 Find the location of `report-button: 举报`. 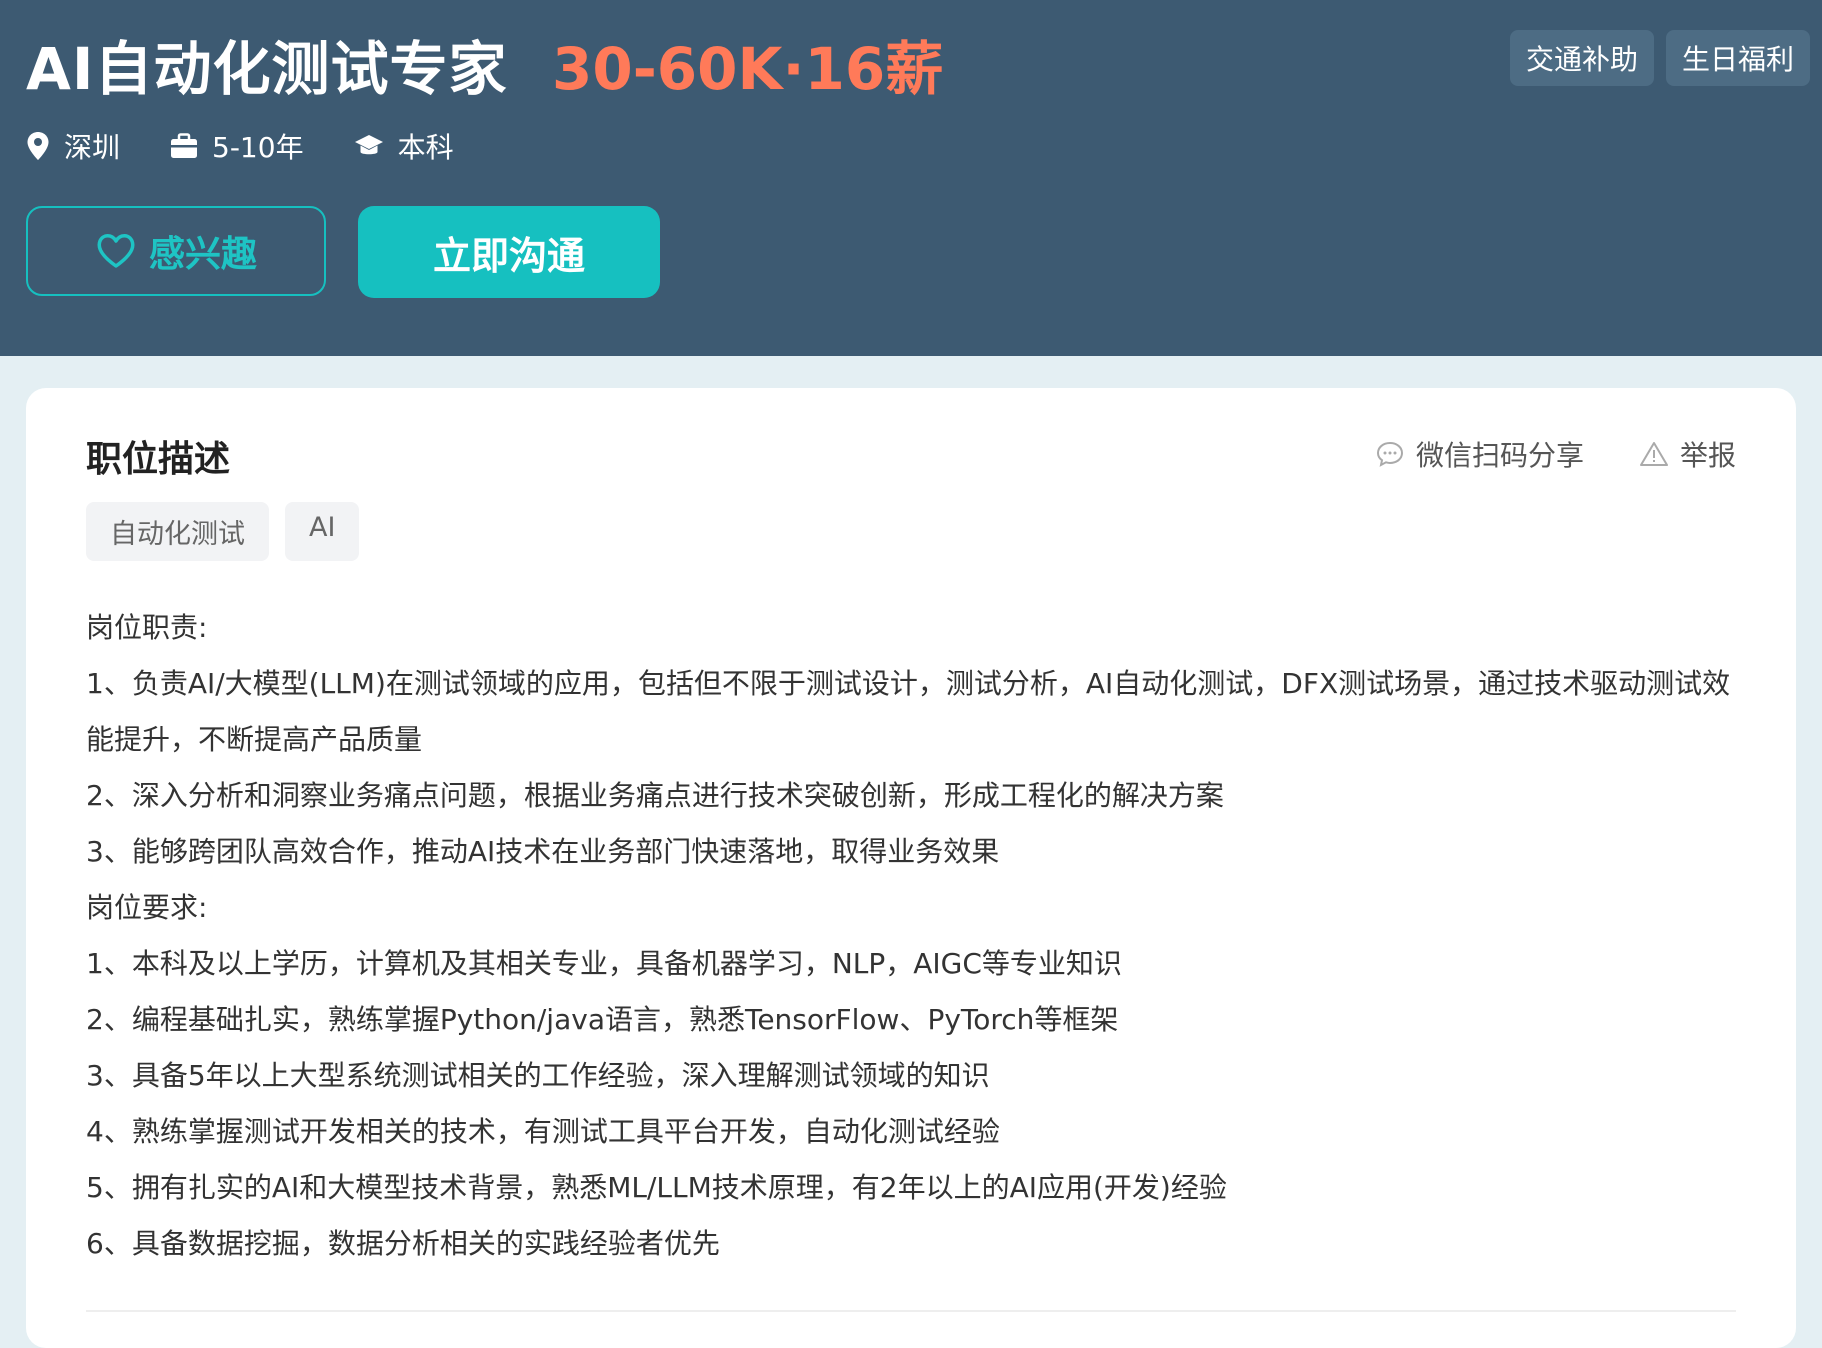

report-button: 举报 is located at coordinates (1687, 454).